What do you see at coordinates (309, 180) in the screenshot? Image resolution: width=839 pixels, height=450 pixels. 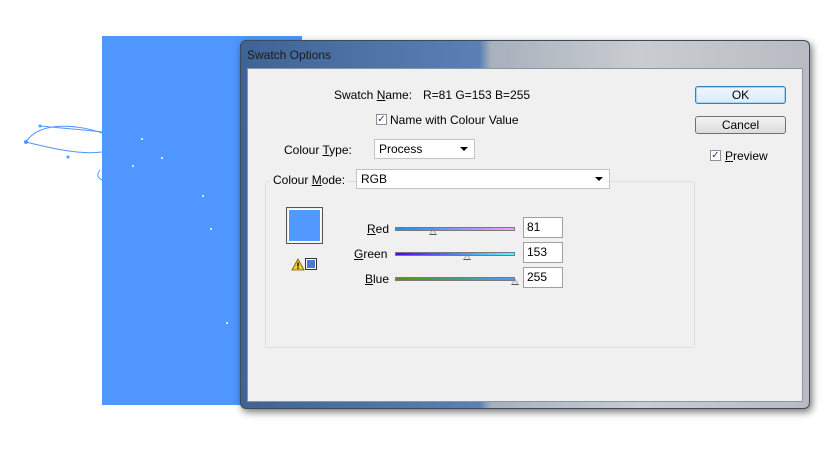 I see `colour-mode-label: Colour Mode:` at bounding box center [309, 180].